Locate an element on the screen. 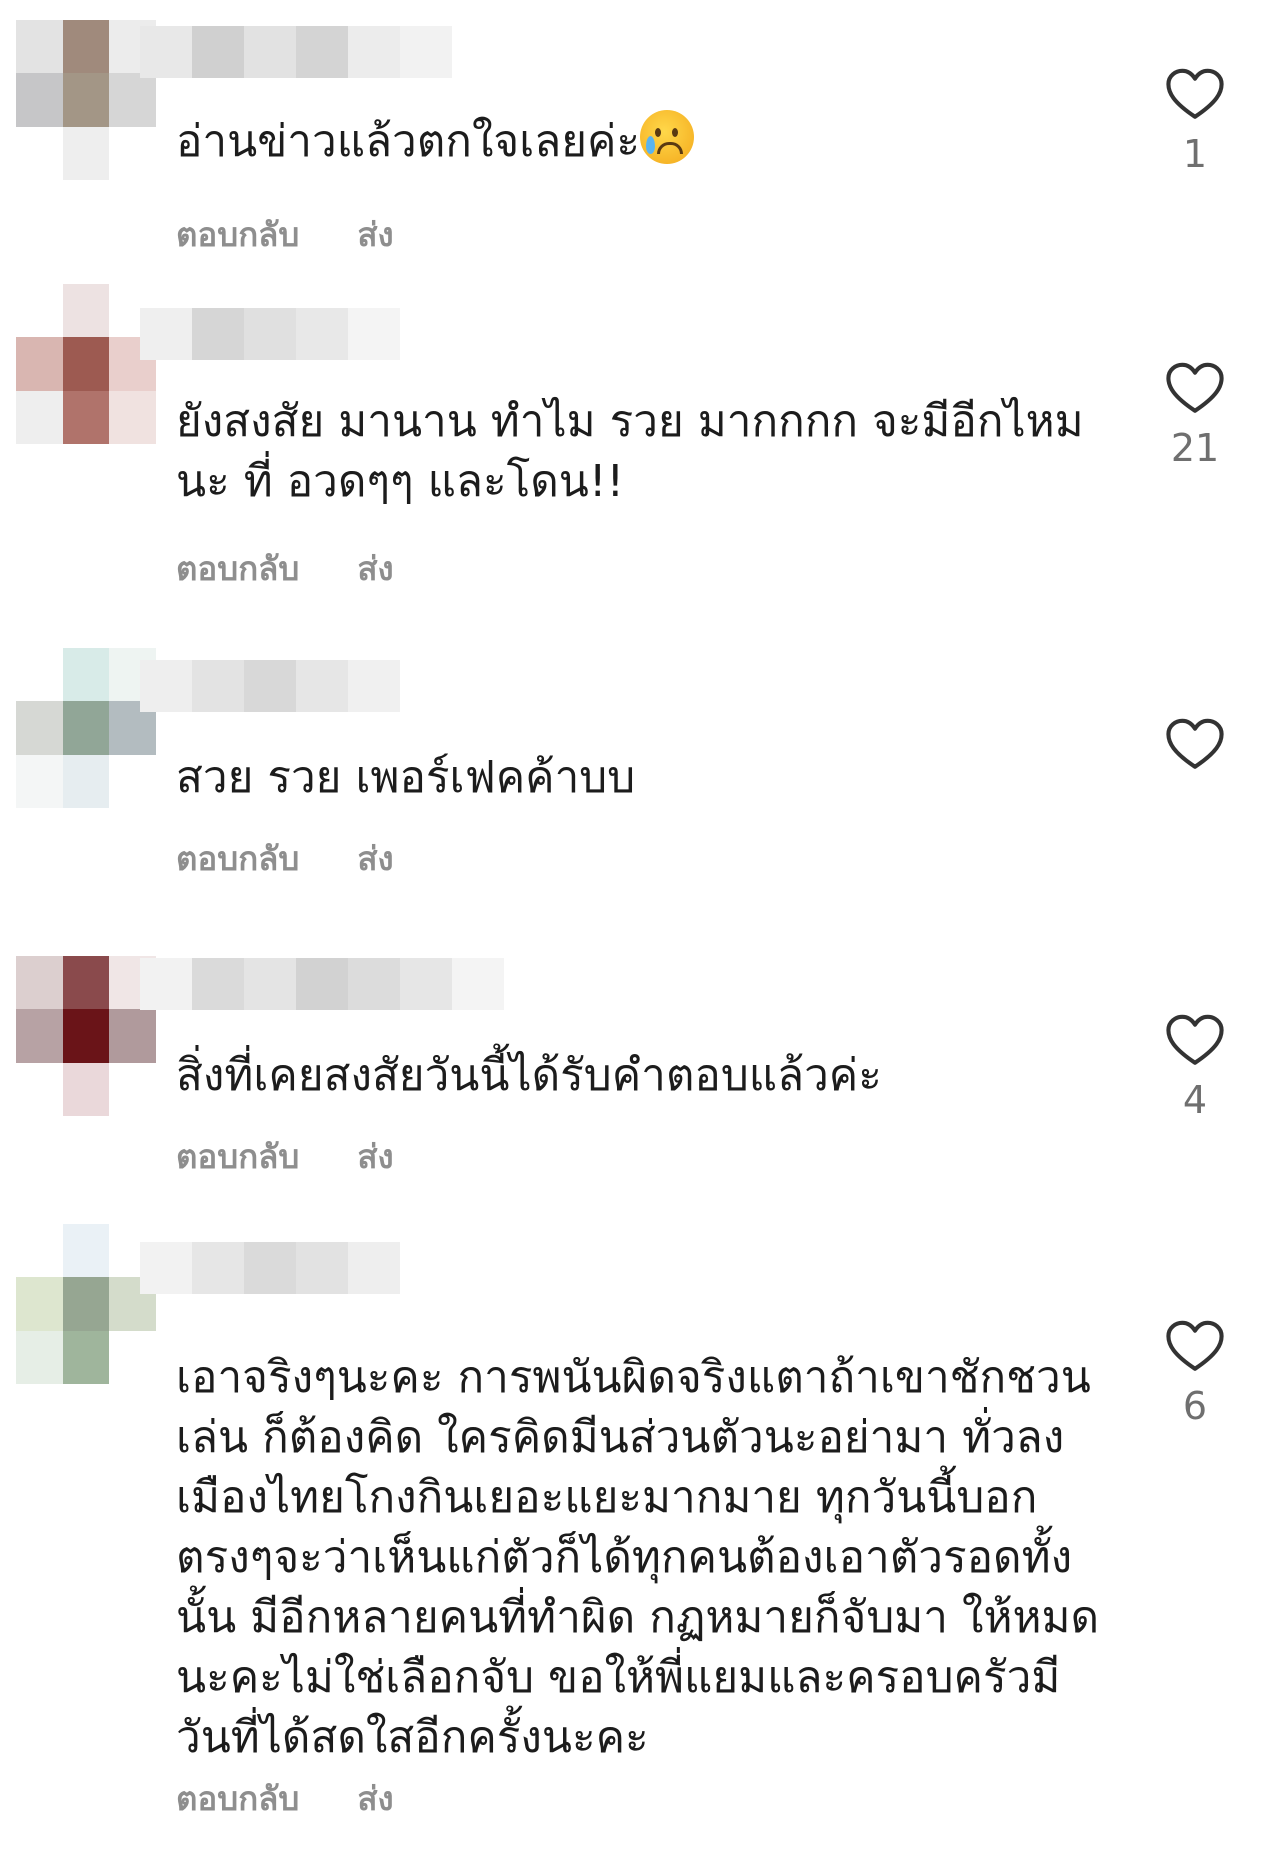 Image resolution: width=1280 pixels, height=1861 pixels. like-control is located at coordinates (1195, 751).